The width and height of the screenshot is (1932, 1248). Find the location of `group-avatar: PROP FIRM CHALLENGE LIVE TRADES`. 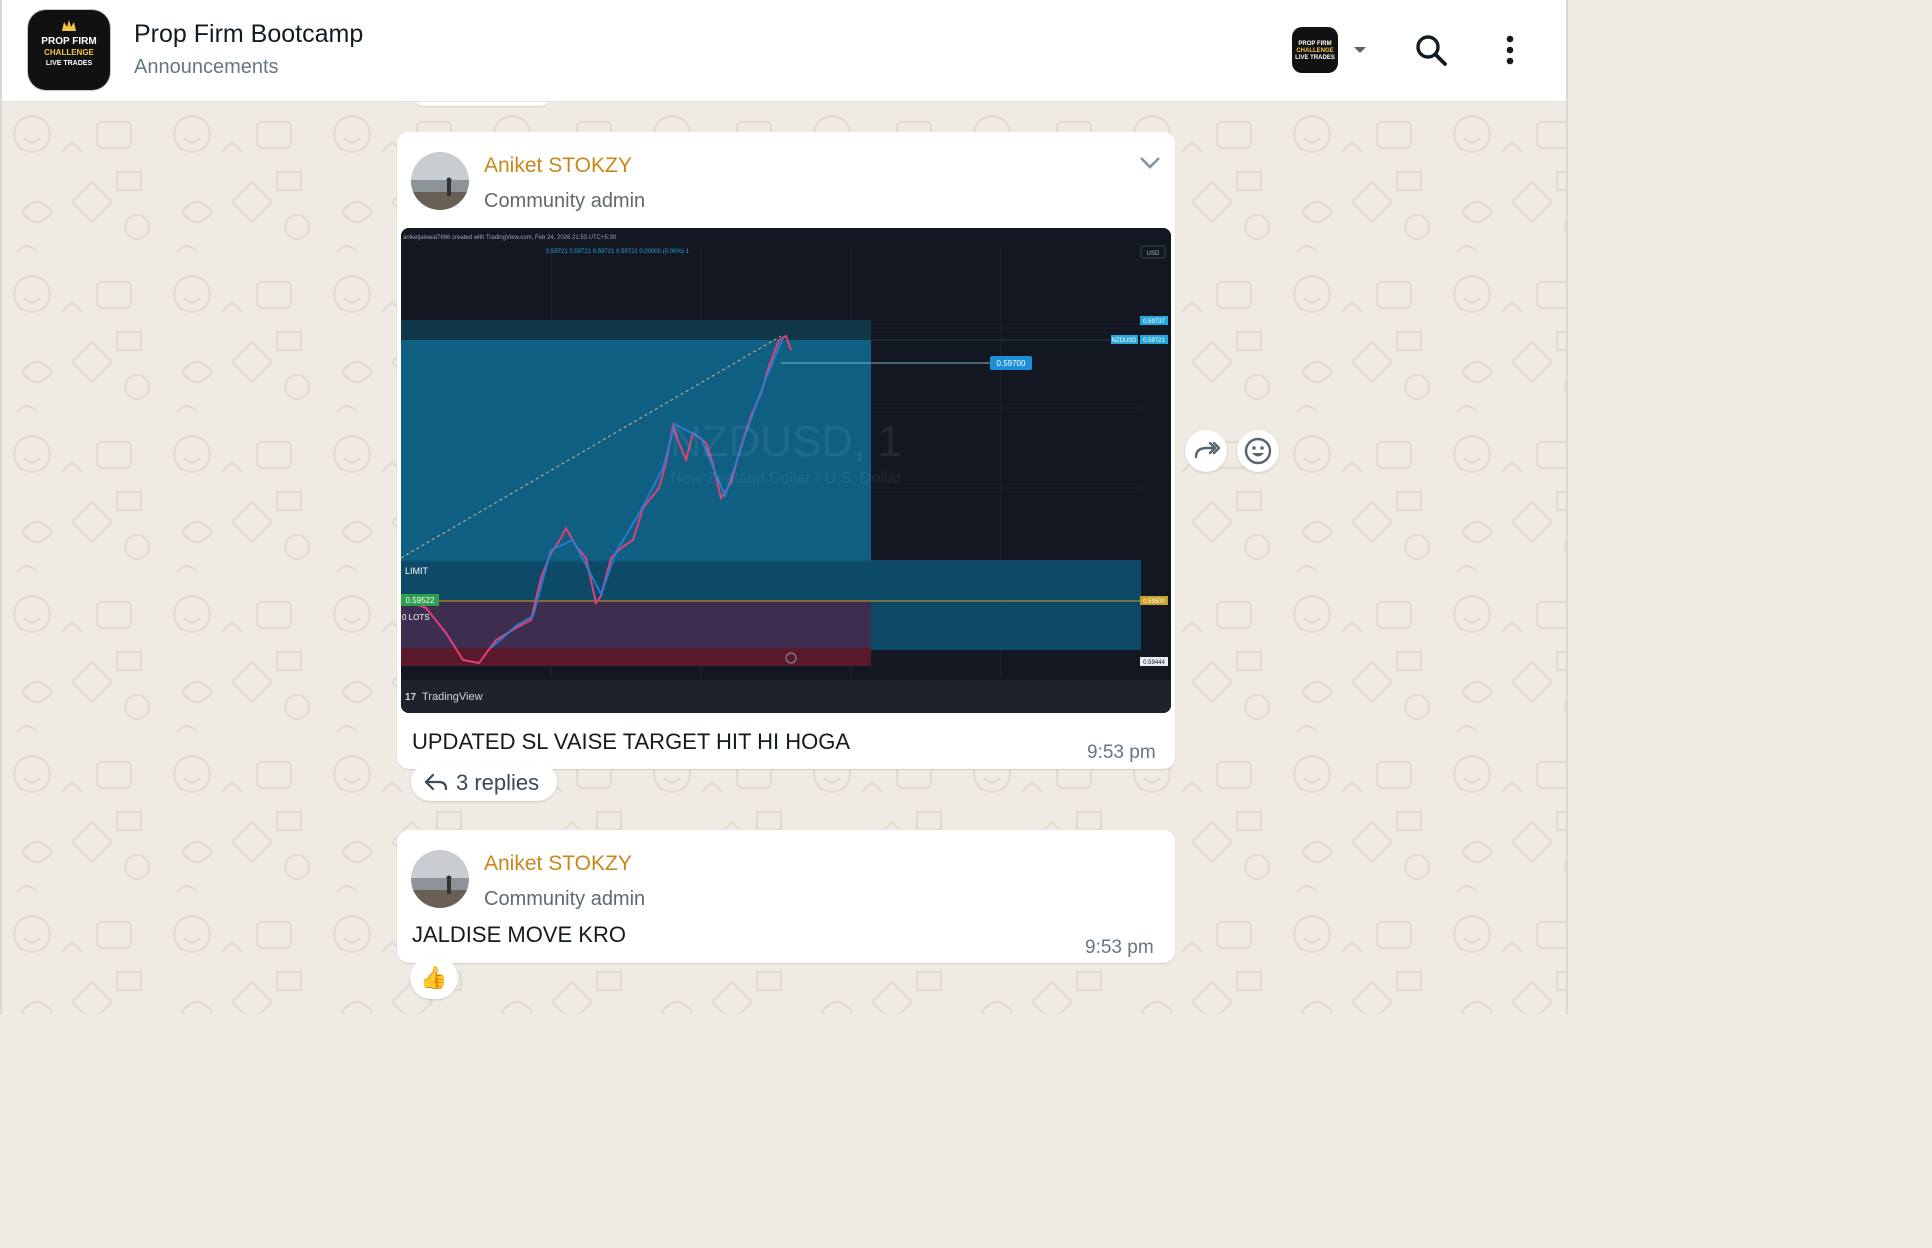

group-avatar: PROP FIRM CHALLENGE LIVE TRADES is located at coordinates (69, 50).